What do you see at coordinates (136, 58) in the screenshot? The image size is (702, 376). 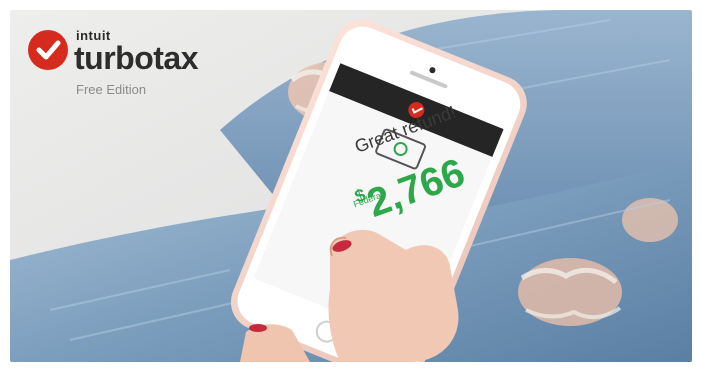 I see `product-name: turbotax` at bounding box center [136, 58].